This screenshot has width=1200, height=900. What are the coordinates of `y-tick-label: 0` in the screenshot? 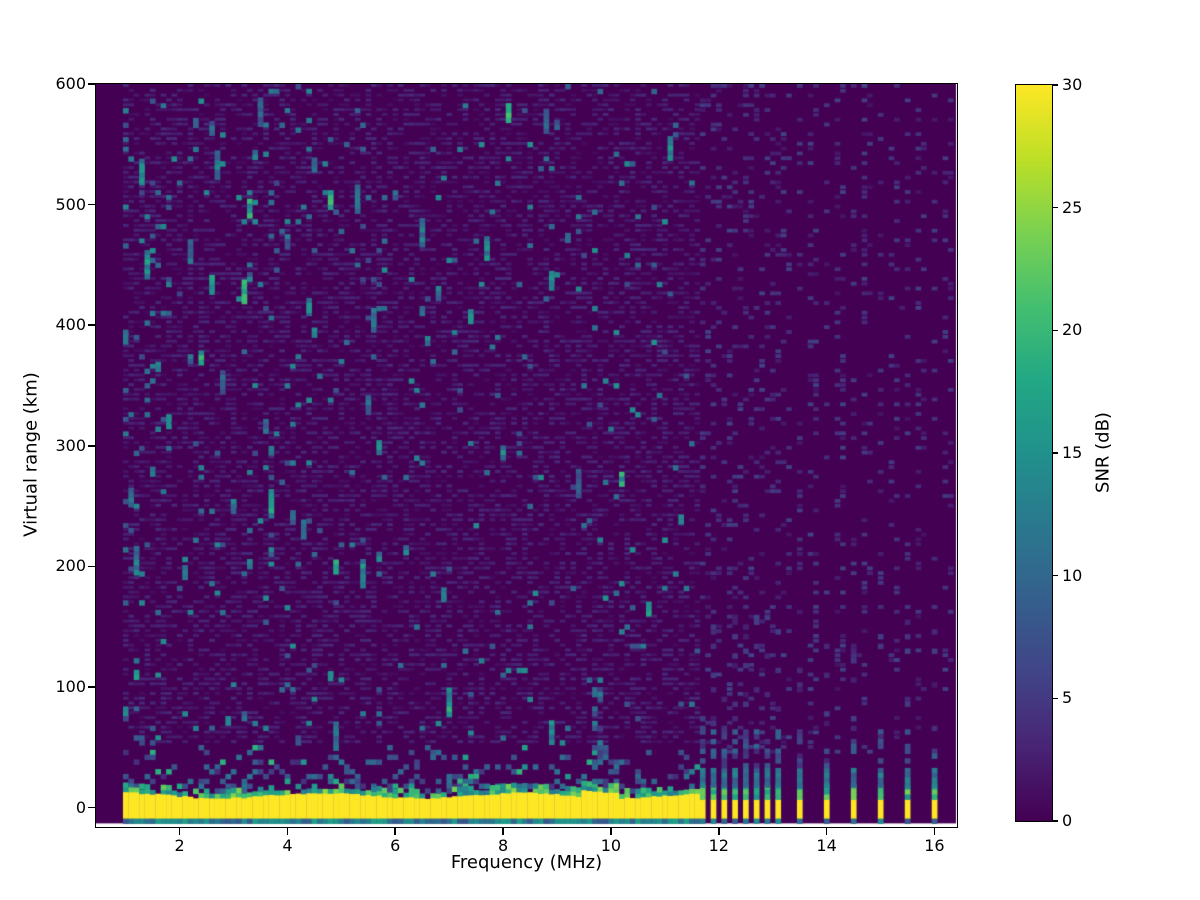 It's located at (80, 807).